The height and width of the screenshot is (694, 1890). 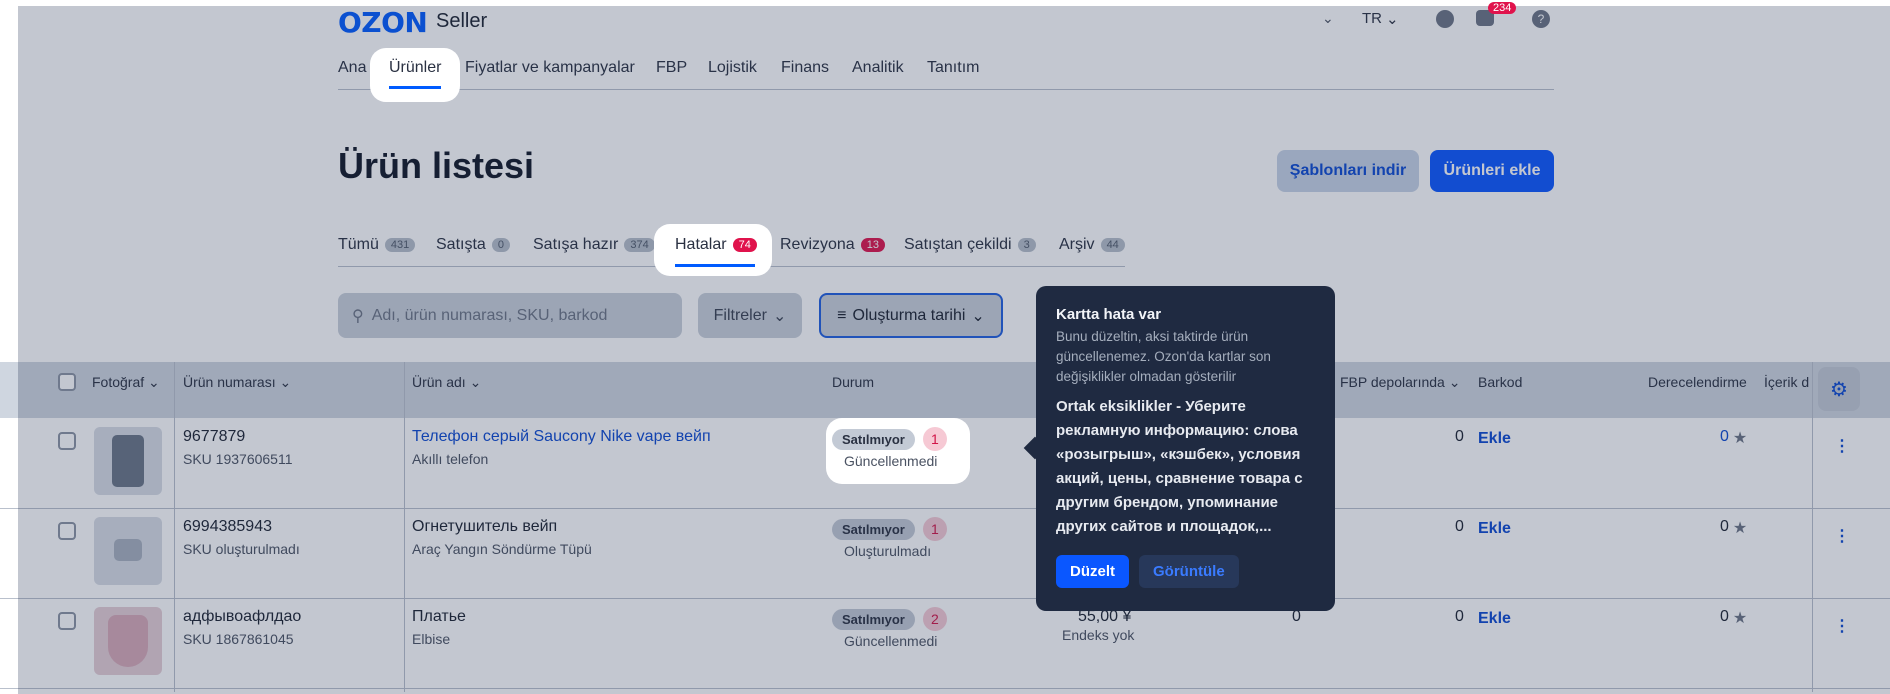 I want to click on tab-on-sale: Satışta 0, so click(x=473, y=245).